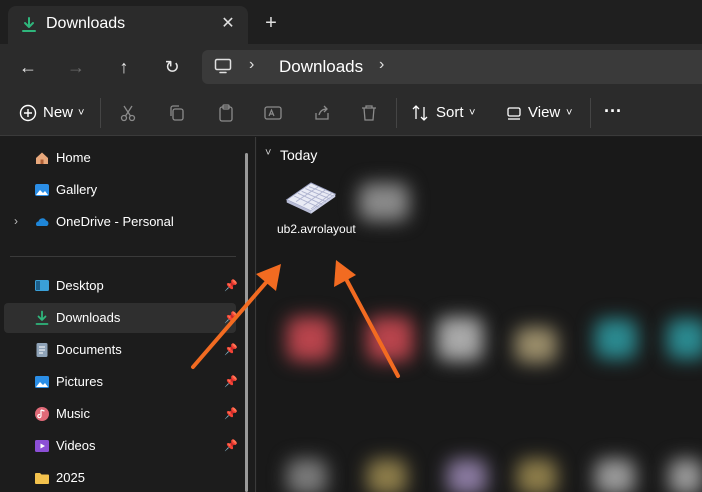 The width and height of the screenshot is (702, 492). What do you see at coordinates (115, 221) in the screenshot?
I see `sidebar-item-label: OneDrive - Personal` at bounding box center [115, 221].